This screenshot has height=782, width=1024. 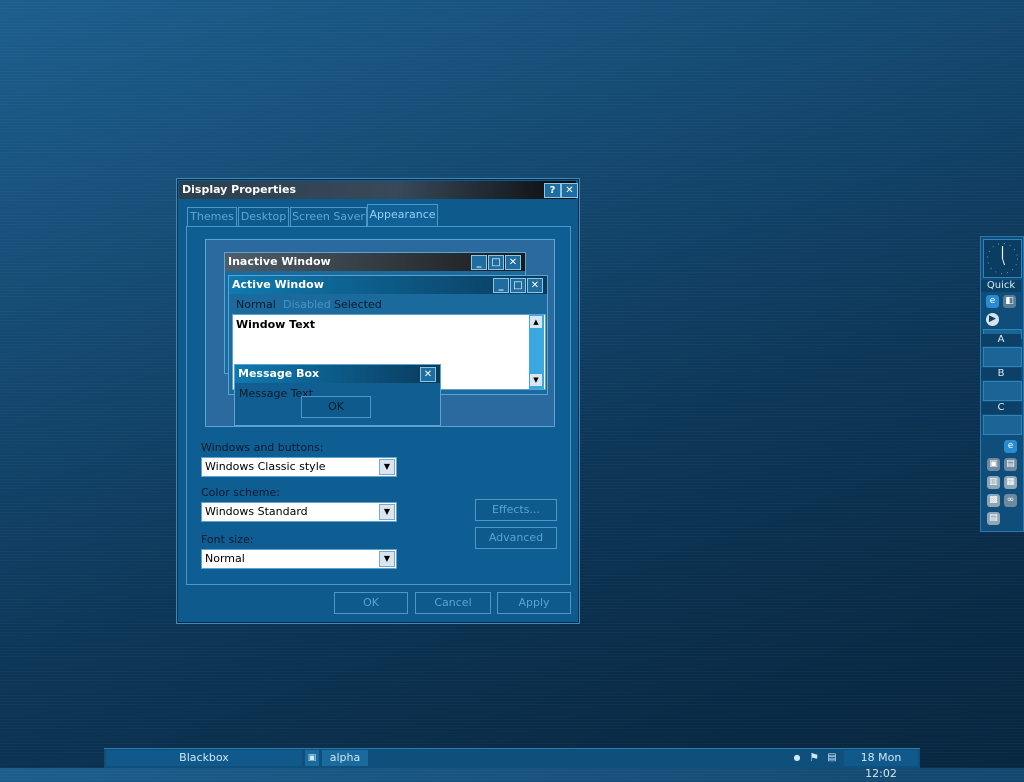 What do you see at coordinates (337, 374) in the screenshot?
I see `preview-message-titlebar: Message Box ✕` at bounding box center [337, 374].